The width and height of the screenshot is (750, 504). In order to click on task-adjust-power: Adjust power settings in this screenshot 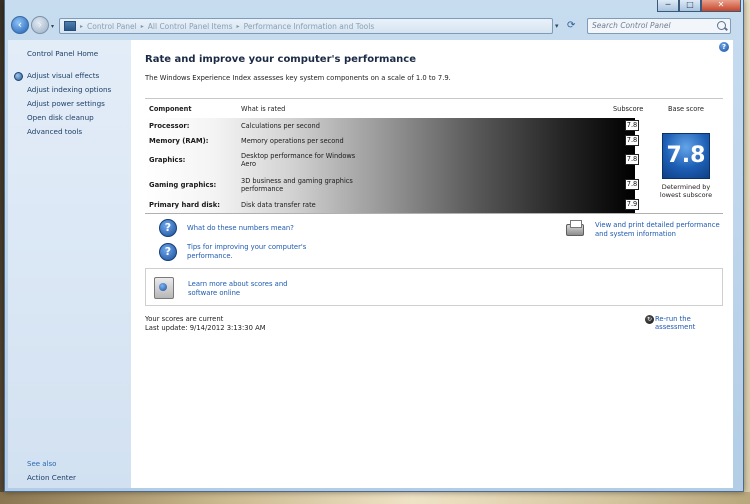, I will do `click(66, 103)`.